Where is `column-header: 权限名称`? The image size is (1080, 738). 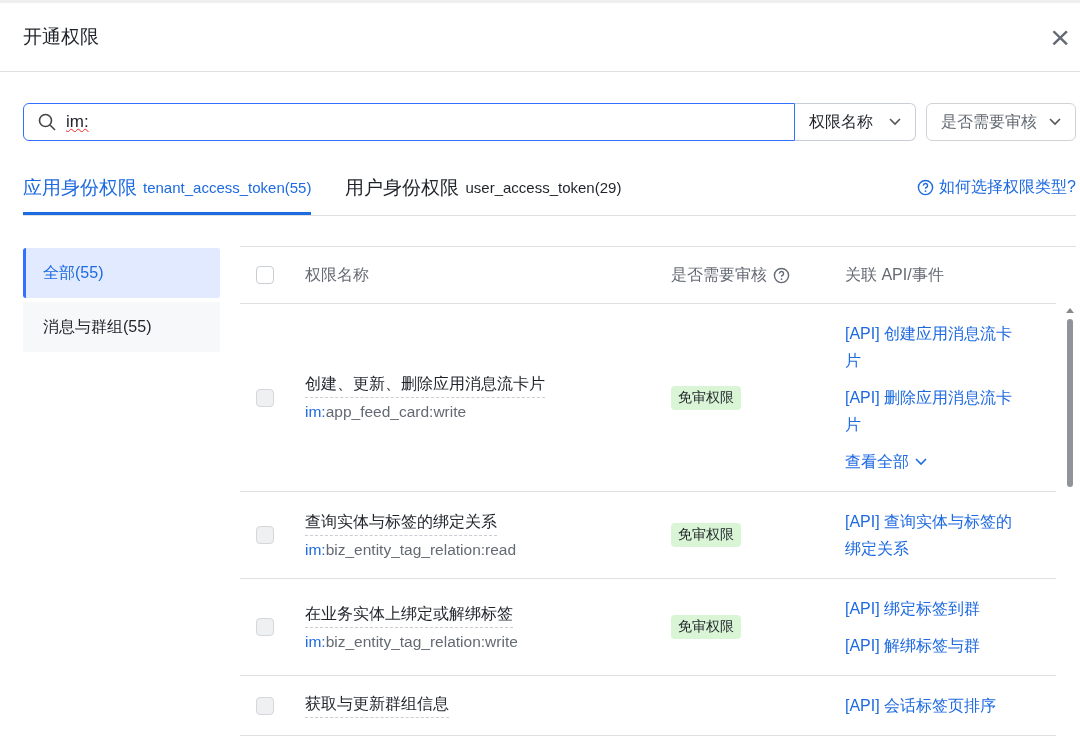
column-header: 权限名称 is located at coordinates (337, 274).